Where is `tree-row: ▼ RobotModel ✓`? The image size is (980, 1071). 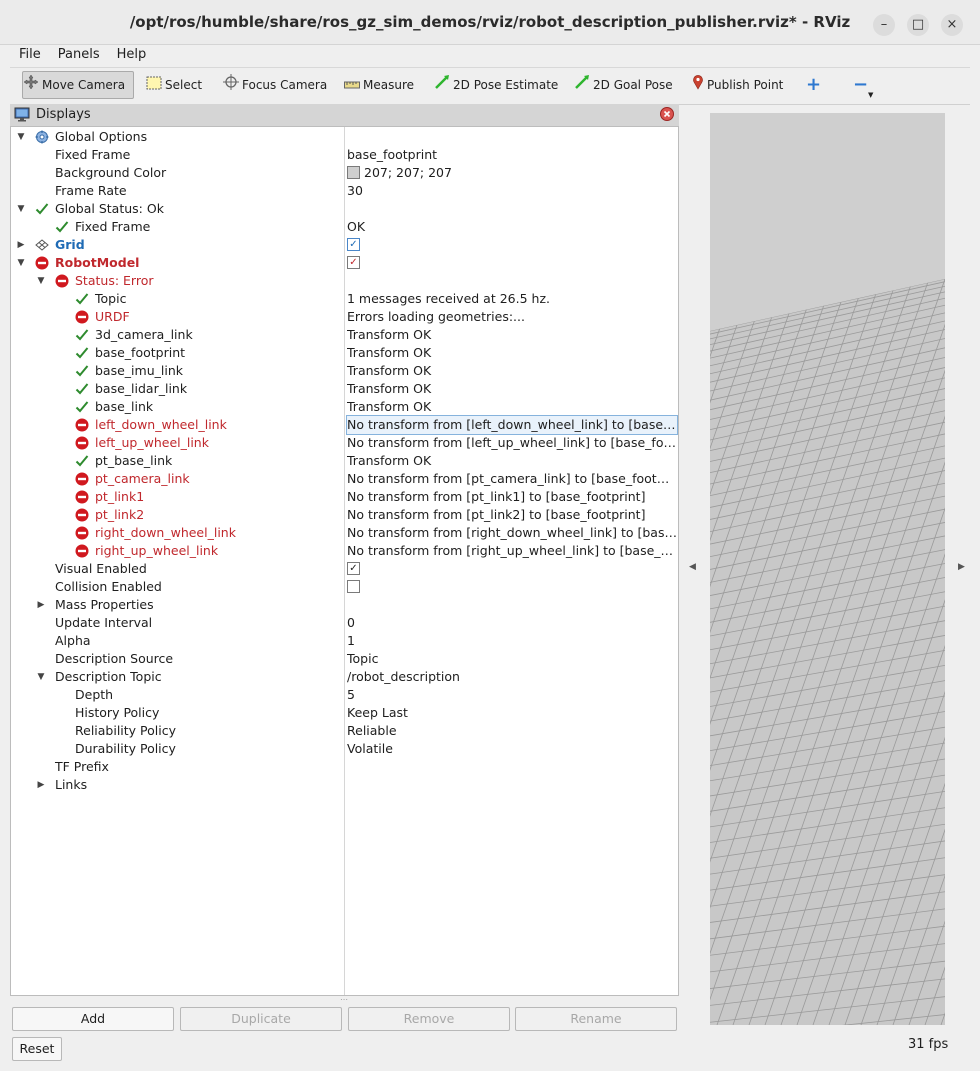
tree-row: ▼ RobotModel ✓ is located at coordinates (344, 263).